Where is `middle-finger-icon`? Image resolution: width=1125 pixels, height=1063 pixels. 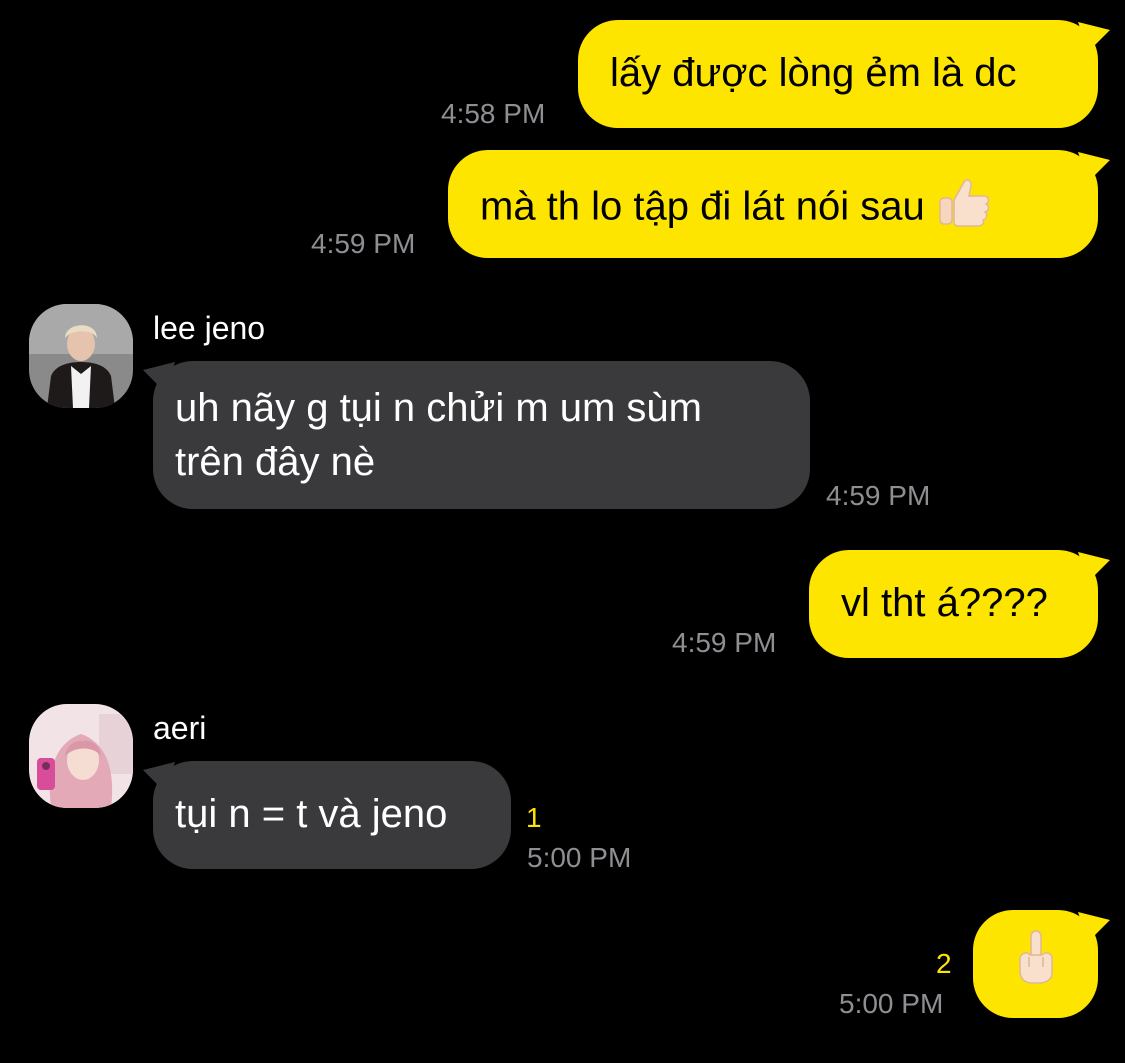
middle-finger-icon is located at coordinates (1036, 964).